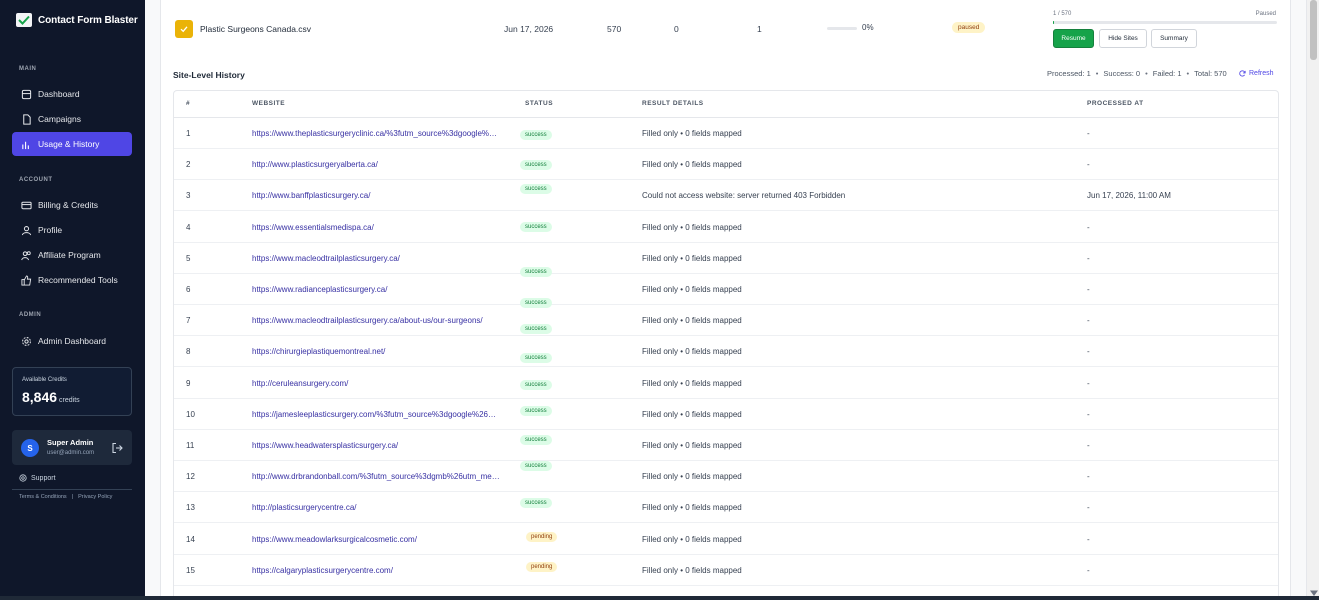 The width and height of the screenshot is (1319, 600). Describe the element at coordinates (1073, 38) in the screenshot. I see `resume-button: Resume` at that location.